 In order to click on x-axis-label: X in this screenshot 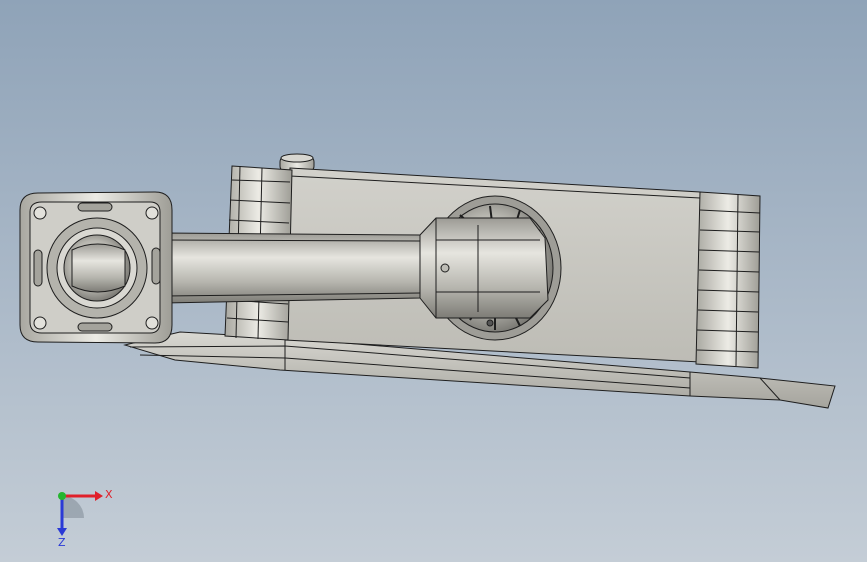, I will do `click(109, 494)`.